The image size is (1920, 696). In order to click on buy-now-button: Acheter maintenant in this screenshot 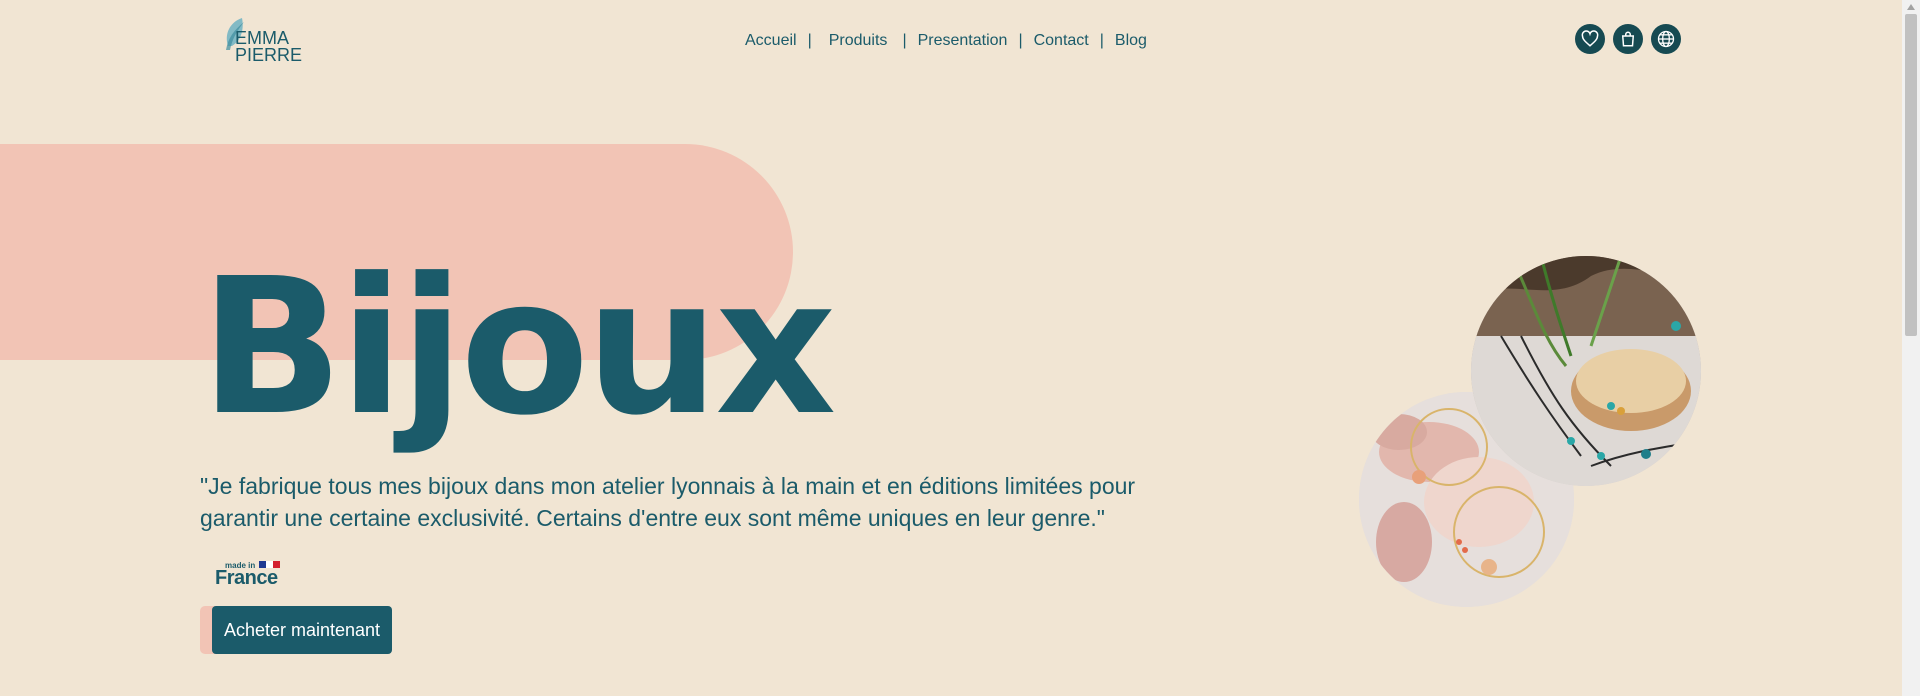, I will do `click(302, 630)`.